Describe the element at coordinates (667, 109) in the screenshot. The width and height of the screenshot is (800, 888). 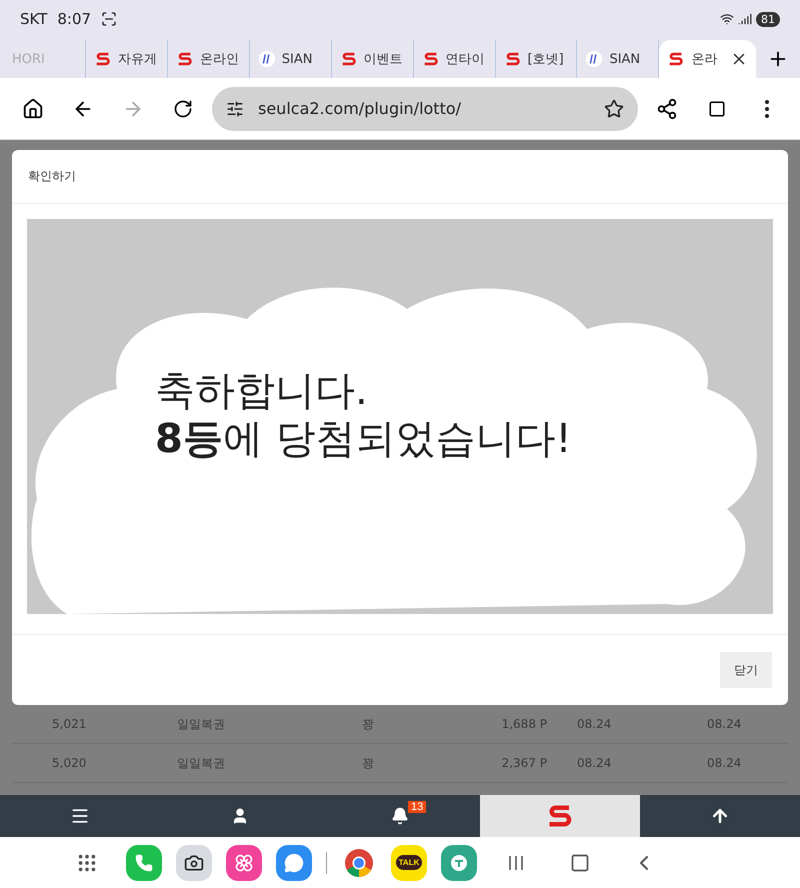
I see `share-icon` at that location.